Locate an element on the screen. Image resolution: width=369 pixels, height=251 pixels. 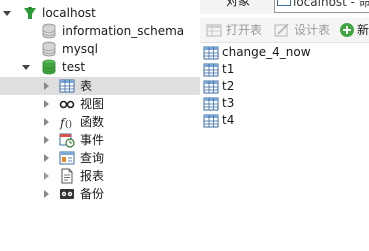
tree-group-tables: 表 is located at coordinates (100, 86).